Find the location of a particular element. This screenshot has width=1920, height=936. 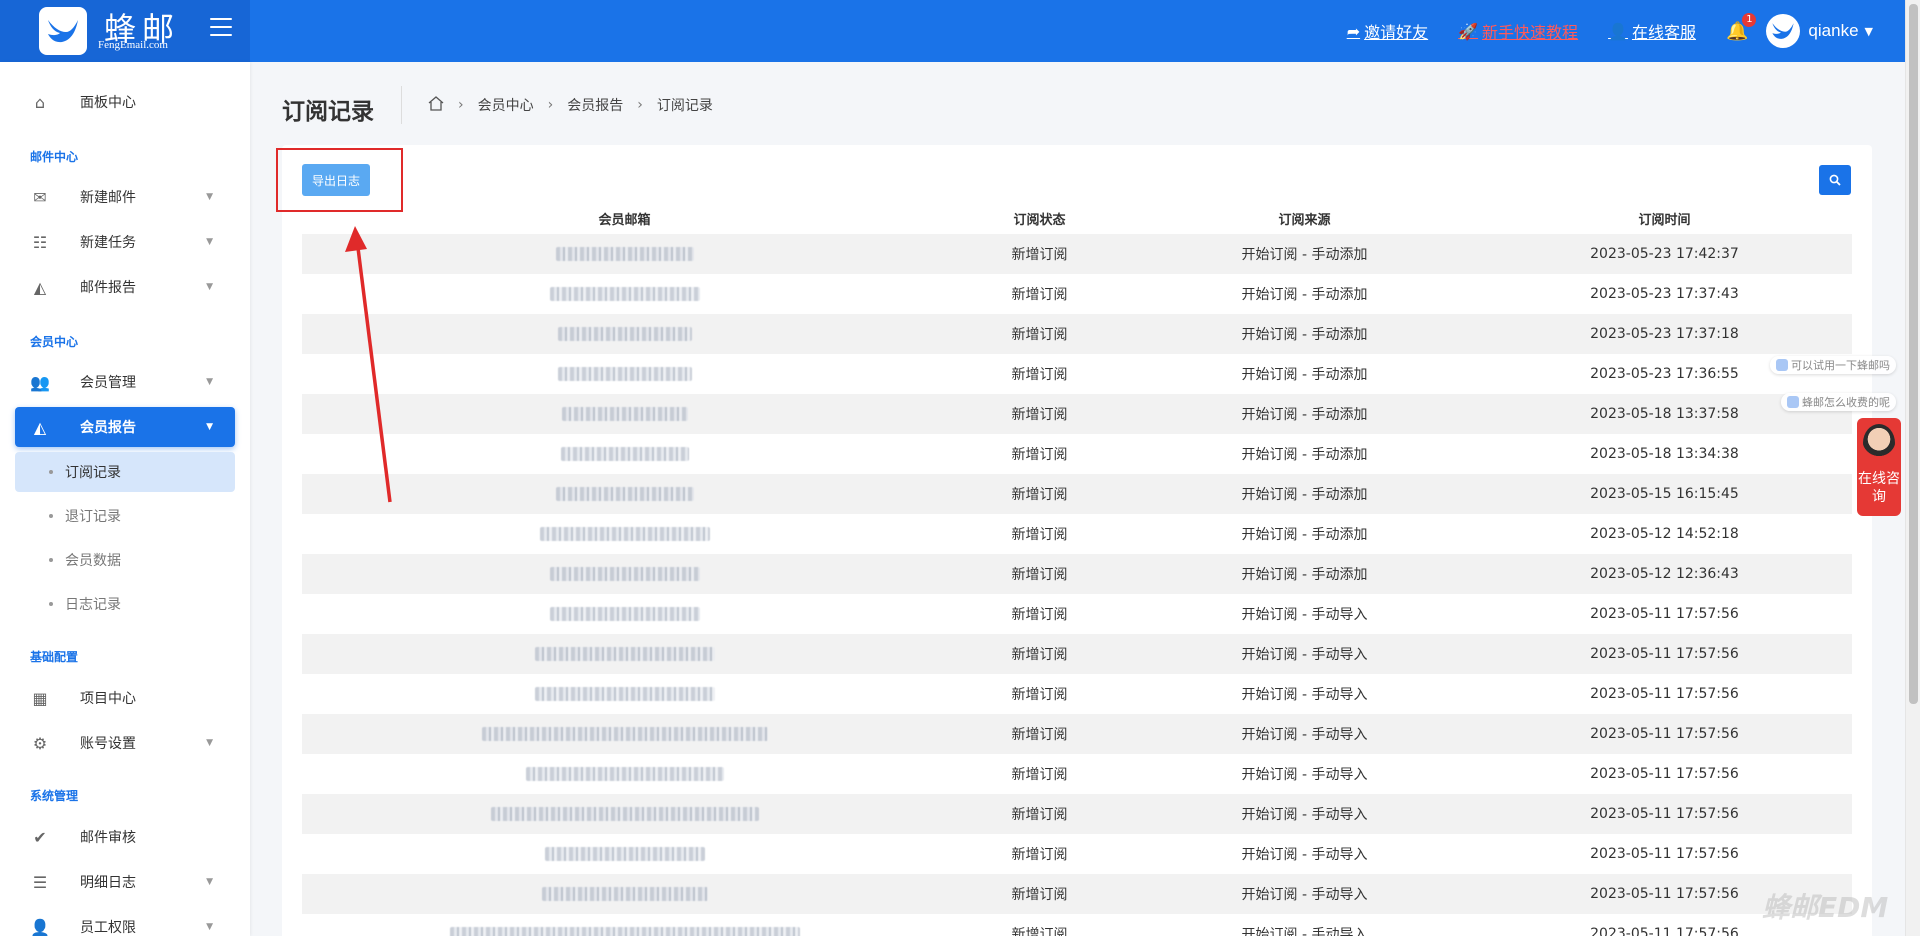

sidebar-item-member-report: ◭ 会员报告 ▼ is located at coordinates (125, 427).